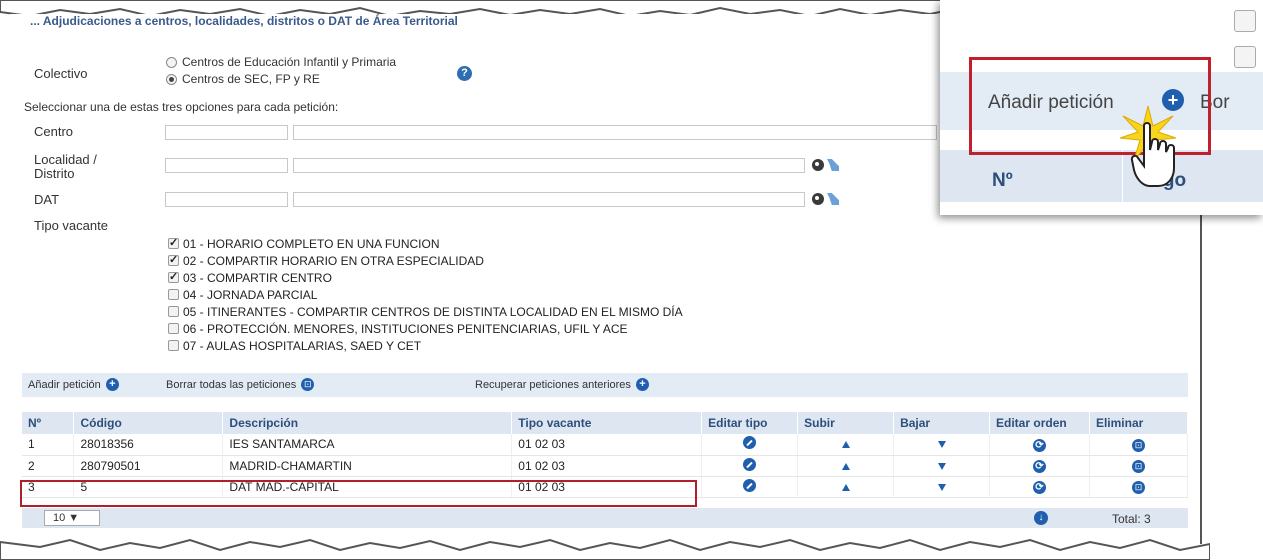 This screenshot has width=1263, height=560. Describe the element at coordinates (251, 79) in the screenshot. I see `radio-label: Centros de SEC, FP y RE` at that location.